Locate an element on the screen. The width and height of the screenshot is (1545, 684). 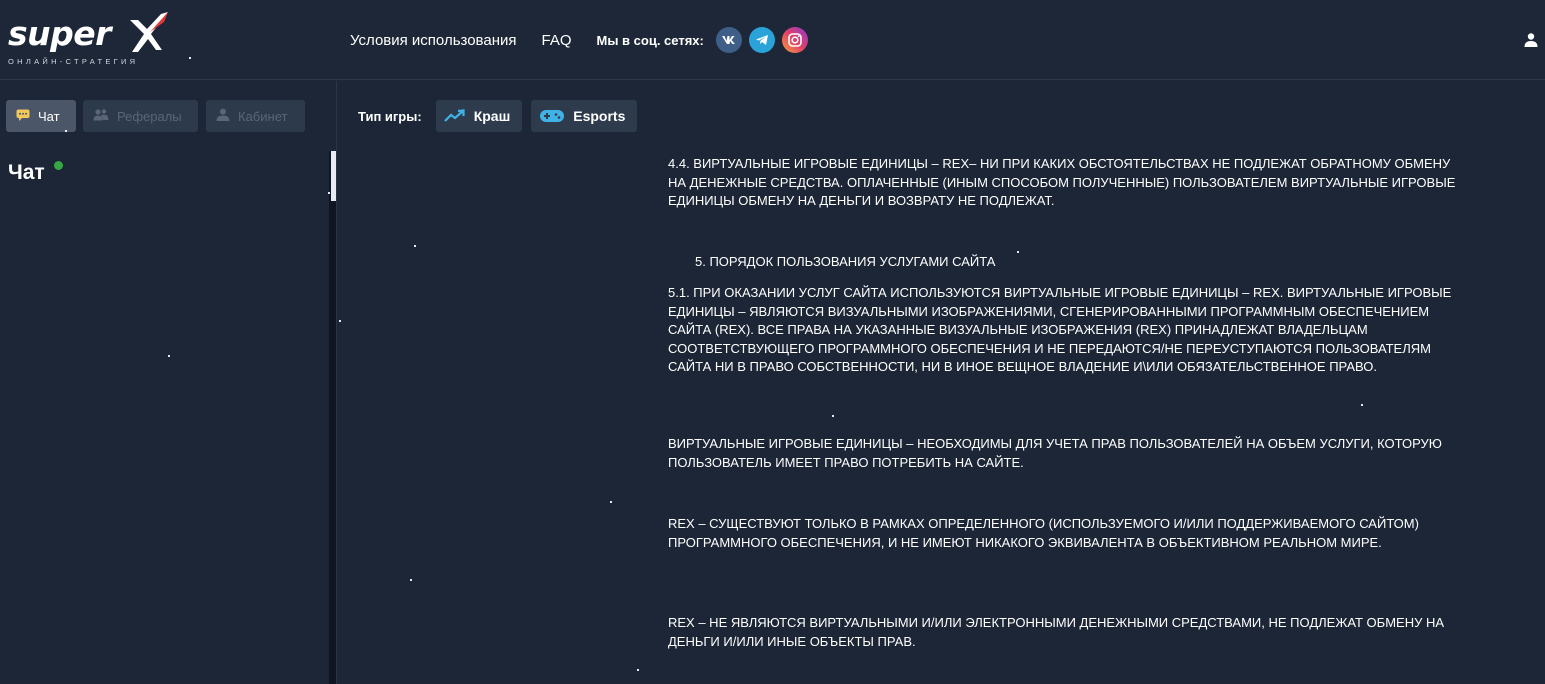
tab-cabinet: Кабинет is located at coordinates (255, 116).